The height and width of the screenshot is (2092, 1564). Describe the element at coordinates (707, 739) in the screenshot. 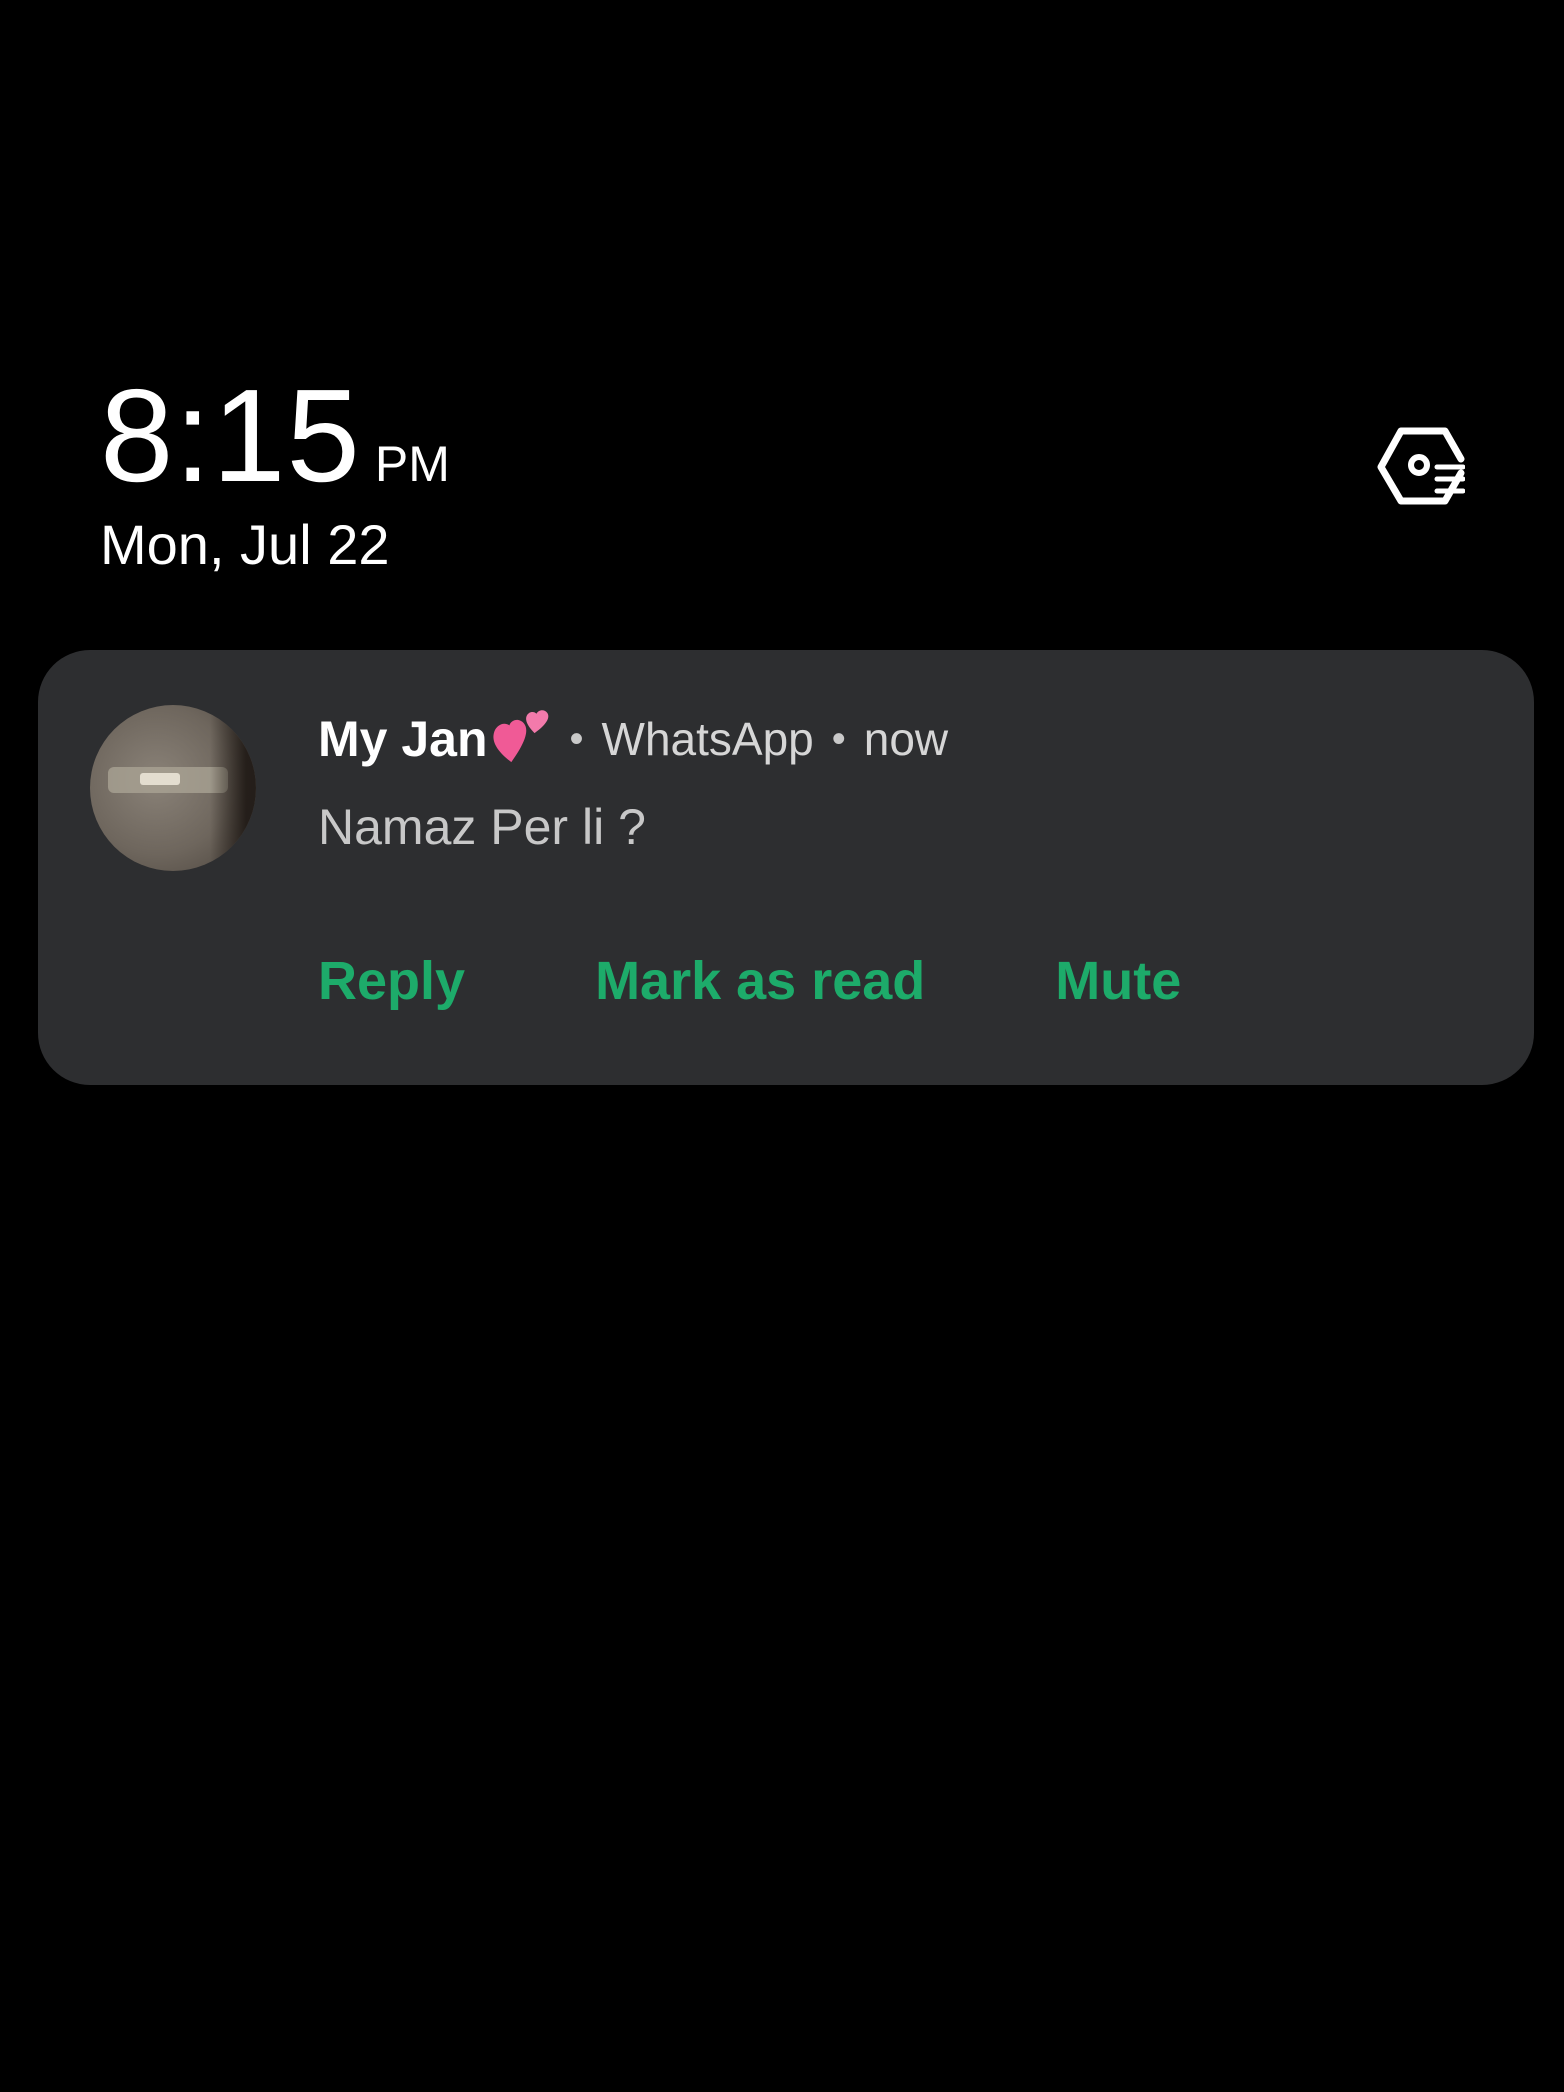

I see `app-name: WhatsApp` at that location.